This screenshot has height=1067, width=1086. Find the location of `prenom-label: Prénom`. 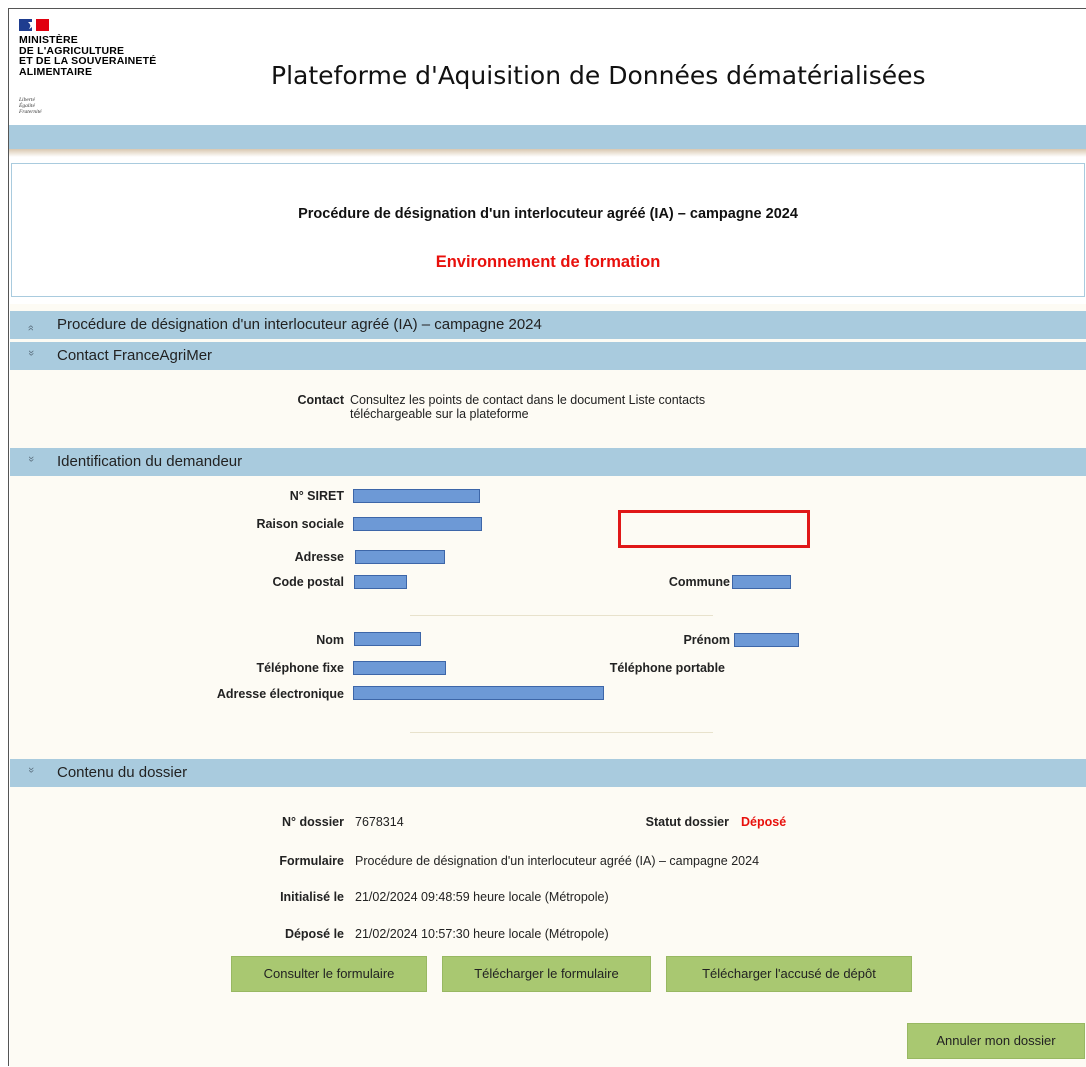

prenom-label: Prénom is located at coordinates (706, 640).